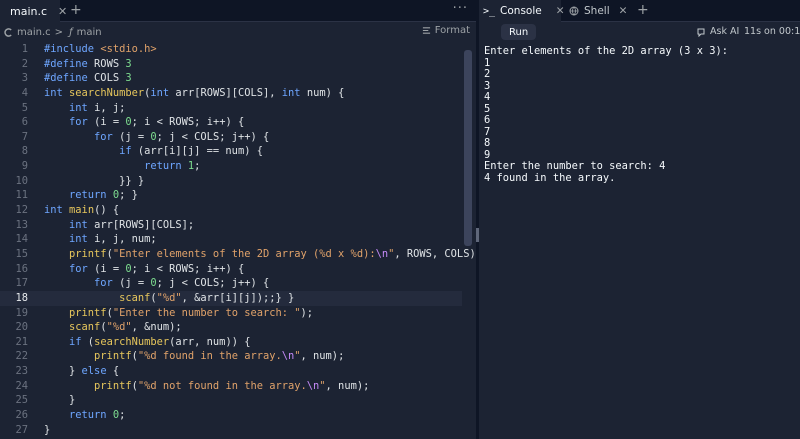  Describe the element at coordinates (34, 32) in the screenshot. I see `breadcrumb-file: main.c` at that location.